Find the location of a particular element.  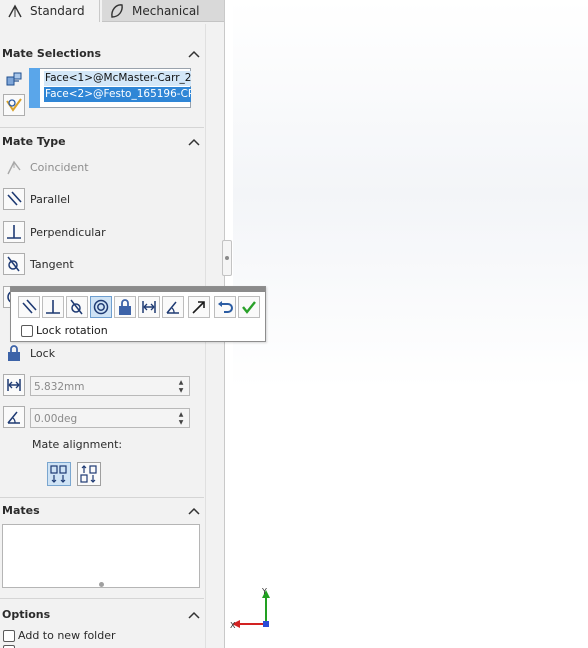

popup-flip-alignment-button is located at coordinates (199, 307).